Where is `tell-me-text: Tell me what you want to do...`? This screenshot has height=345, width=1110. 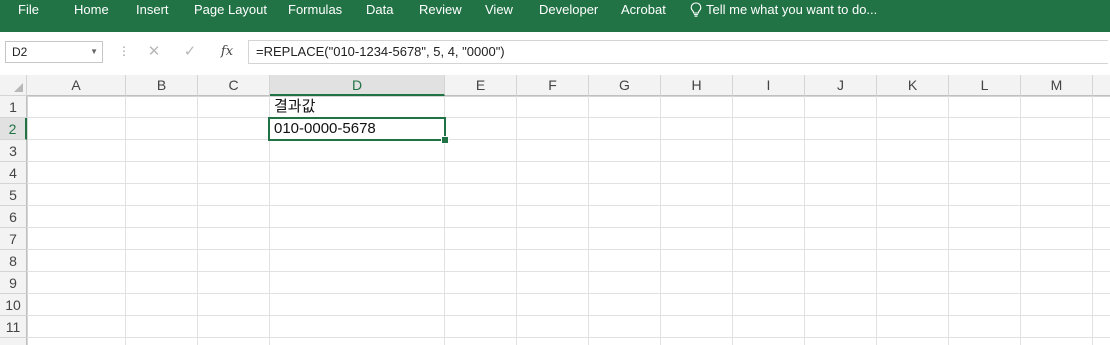
tell-me-text: Tell me what you want to do... is located at coordinates (792, 9).